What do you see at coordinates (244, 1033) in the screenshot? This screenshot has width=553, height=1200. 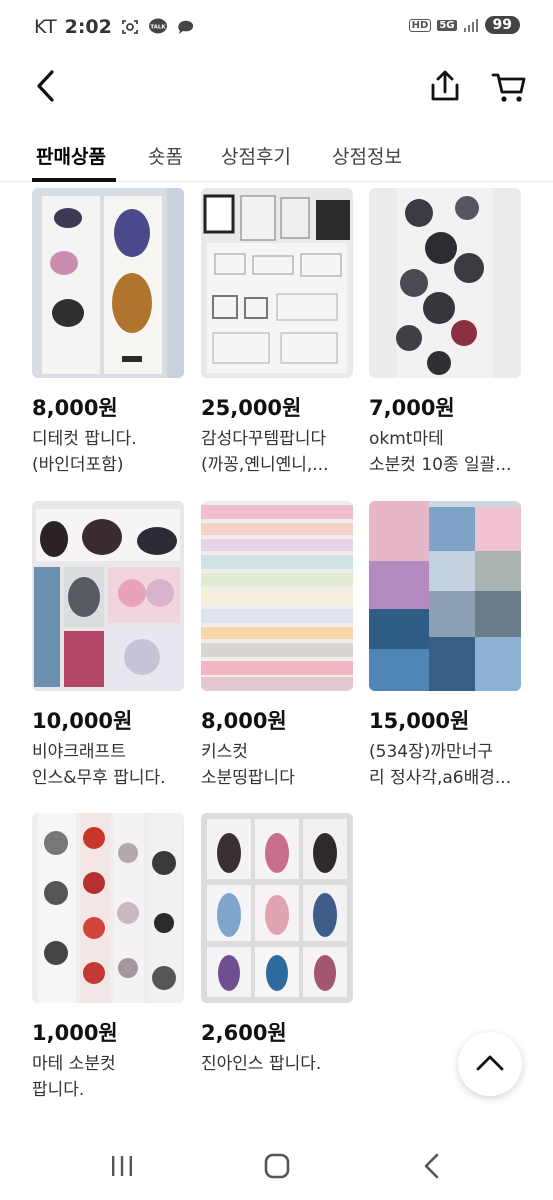 I see `product-price: 2,600원` at bounding box center [244, 1033].